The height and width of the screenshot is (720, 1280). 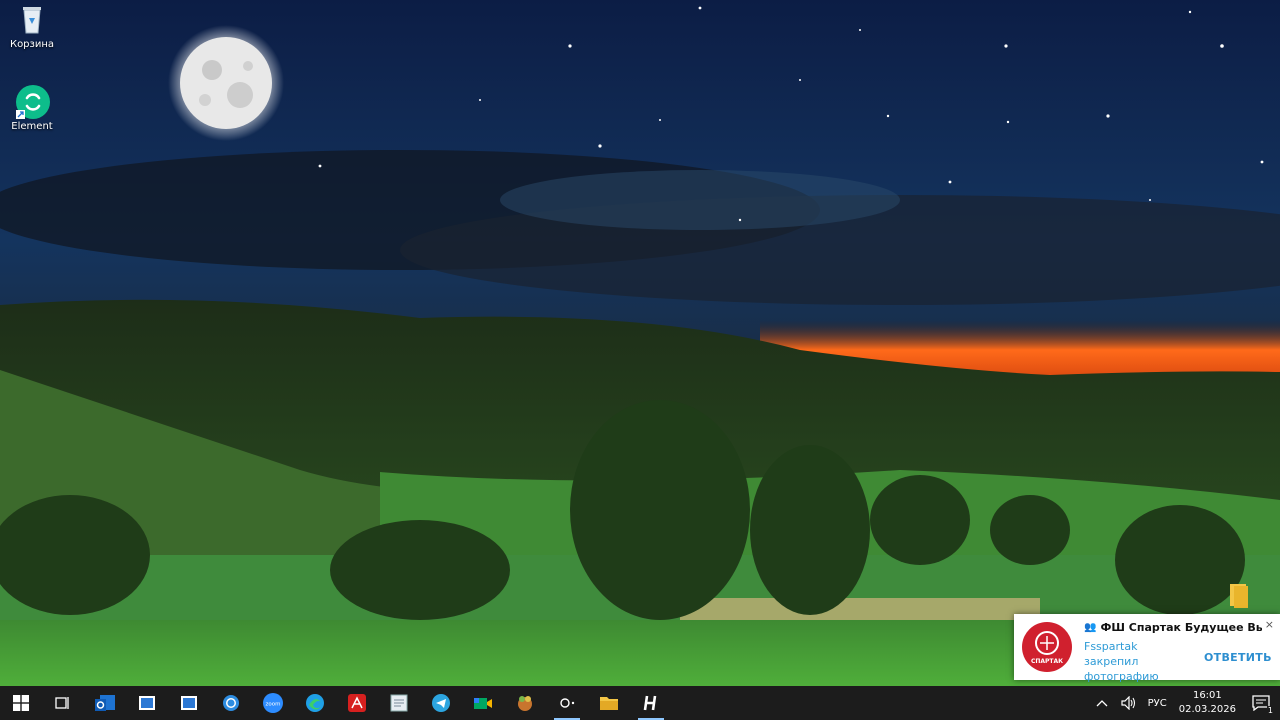 What do you see at coordinates (1261, 703) in the screenshot?
I see `action-center-button: 1` at bounding box center [1261, 703].